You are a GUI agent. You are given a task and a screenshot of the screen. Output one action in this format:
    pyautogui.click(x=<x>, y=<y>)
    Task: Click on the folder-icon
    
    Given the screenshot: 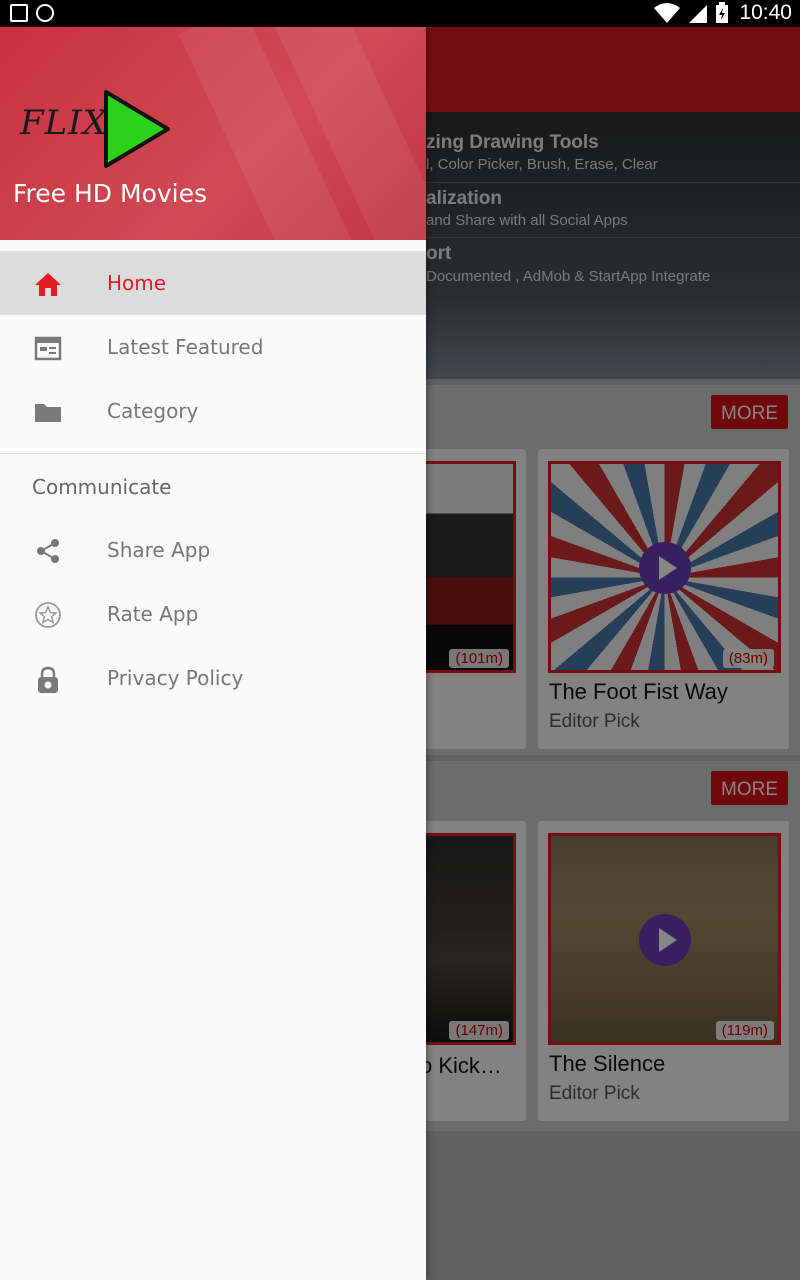 What is the action you would take?
    pyautogui.click(x=48, y=413)
    